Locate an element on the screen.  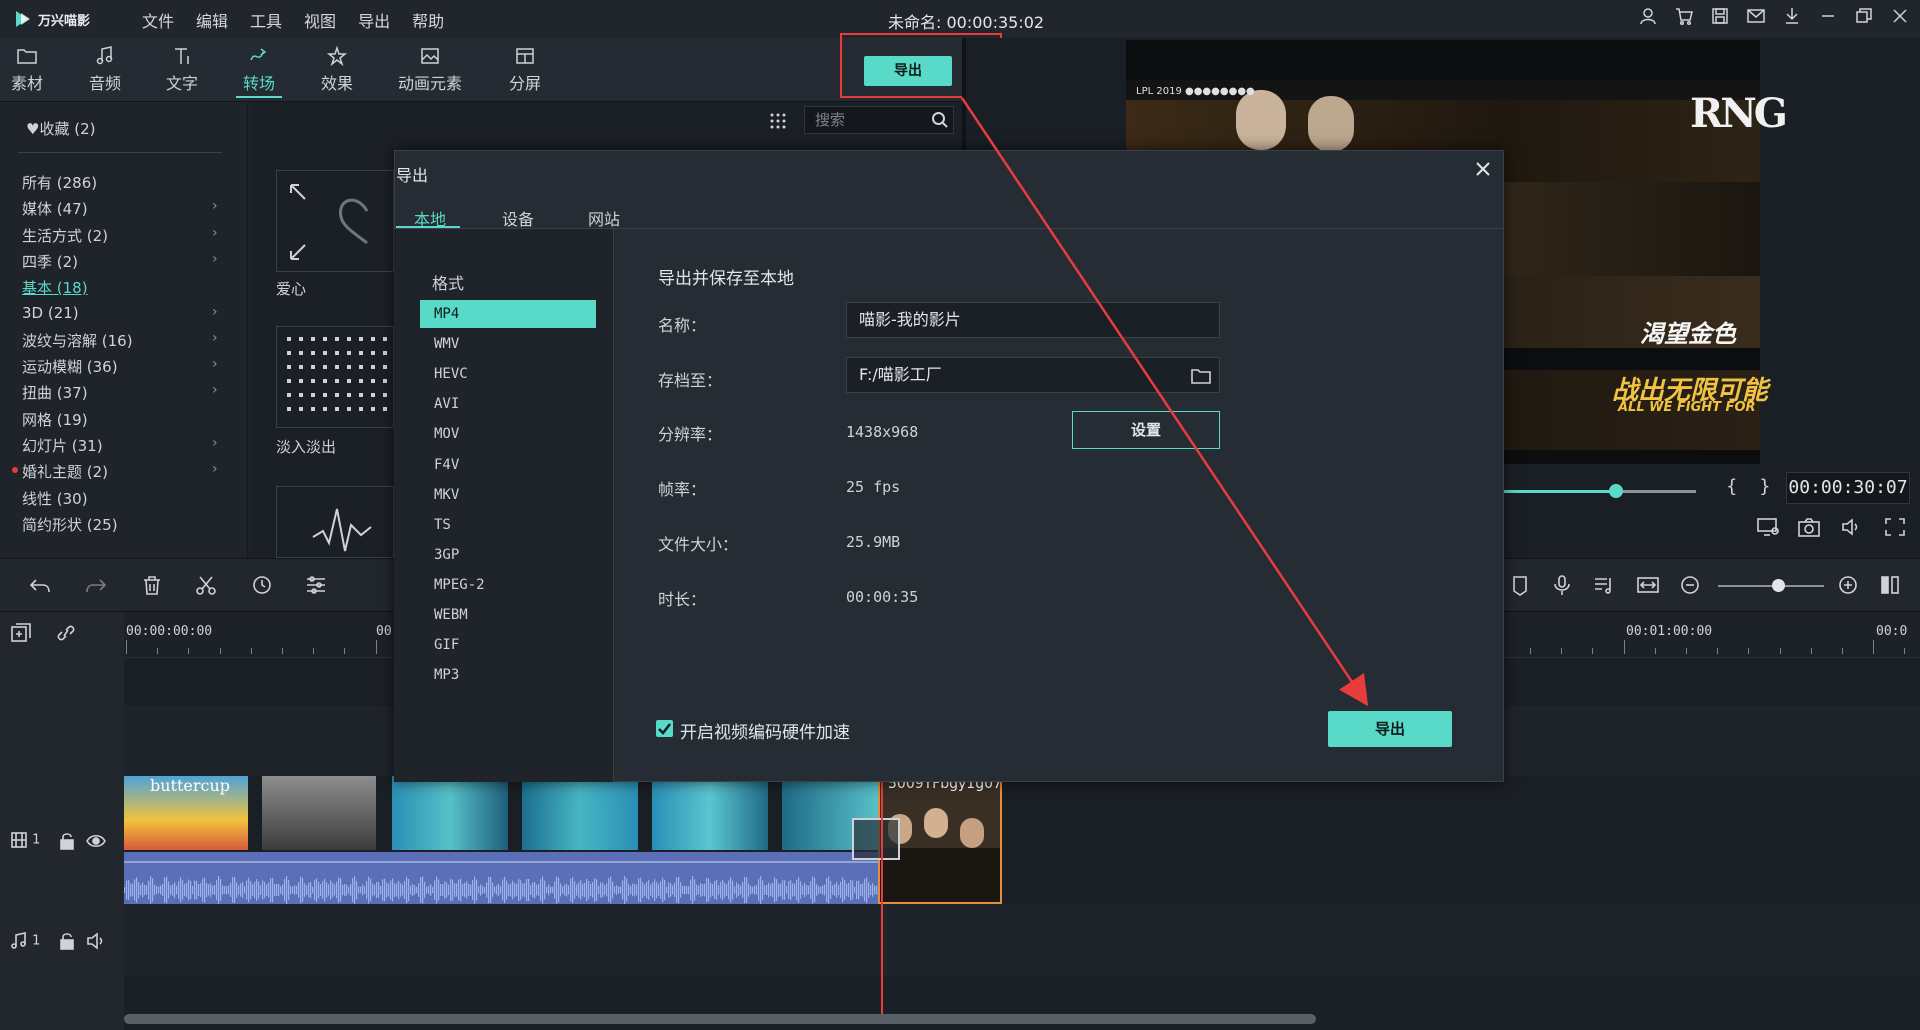
minimize-icon is located at coordinates (1828, 16).